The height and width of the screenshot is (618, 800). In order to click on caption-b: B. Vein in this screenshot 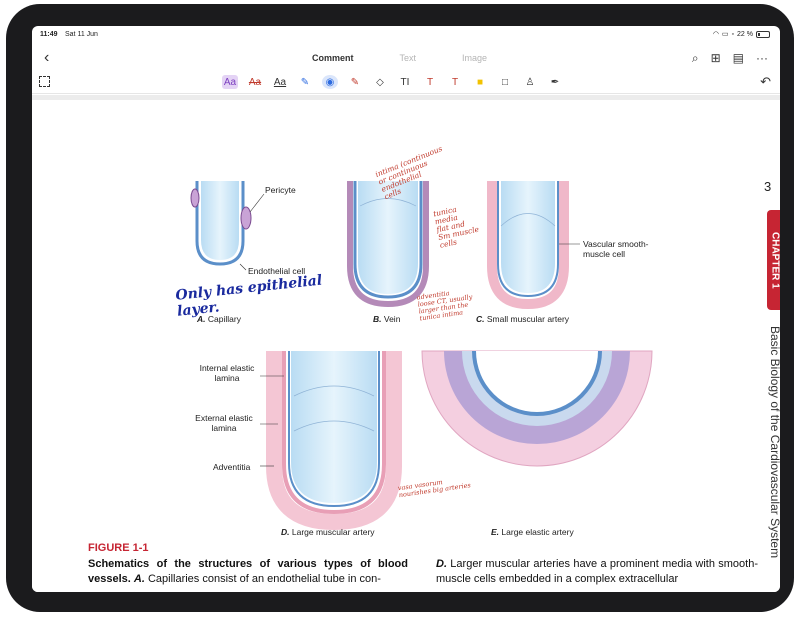, I will do `click(386, 319)`.